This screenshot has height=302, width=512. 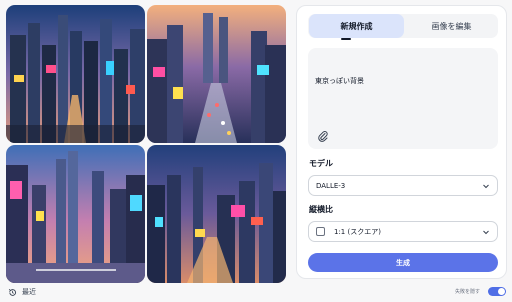 I want to click on mode-tabs: 新規作成 画像を編集, so click(x=403, y=26).